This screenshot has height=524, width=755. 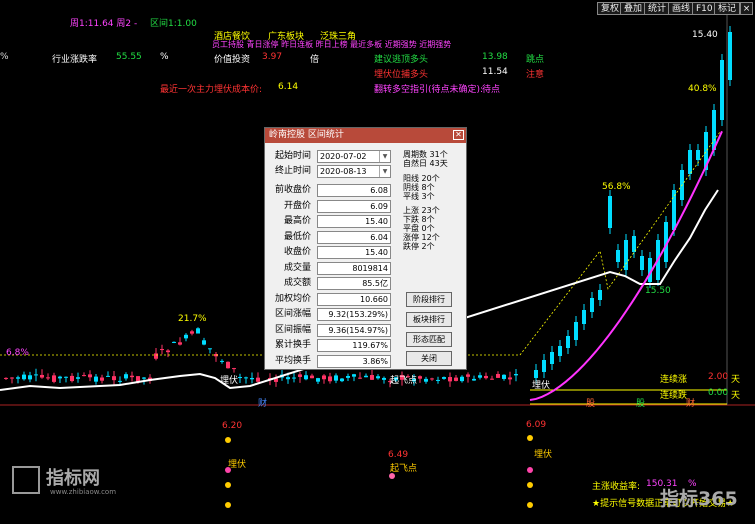 What do you see at coordinates (429, 299) in the screenshot?
I see `stage-rank-button: 阶段排行` at bounding box center [429, 299].